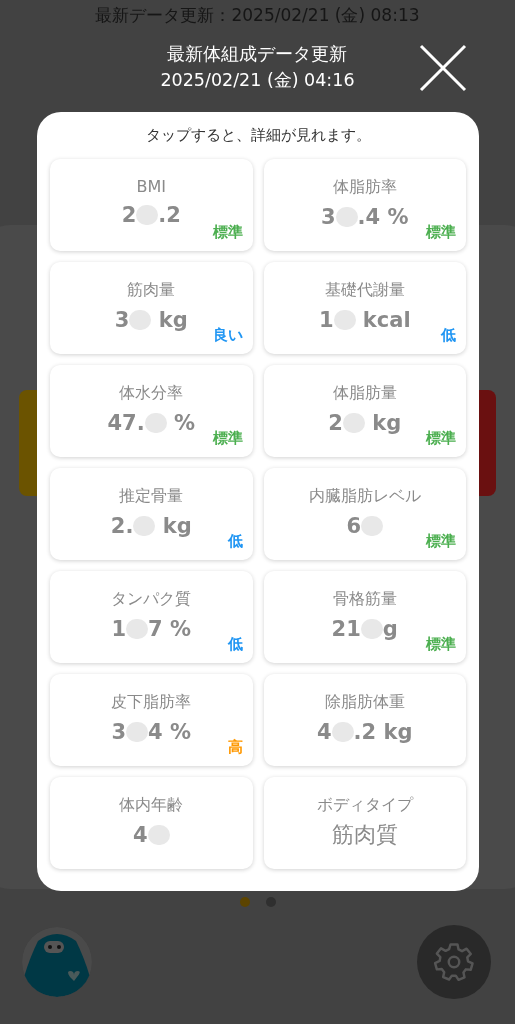 This screenshot has height=1024, width=515. I want to click on metric-card: 皮下脂肪率 3 4 % 高, so click(151, 720).